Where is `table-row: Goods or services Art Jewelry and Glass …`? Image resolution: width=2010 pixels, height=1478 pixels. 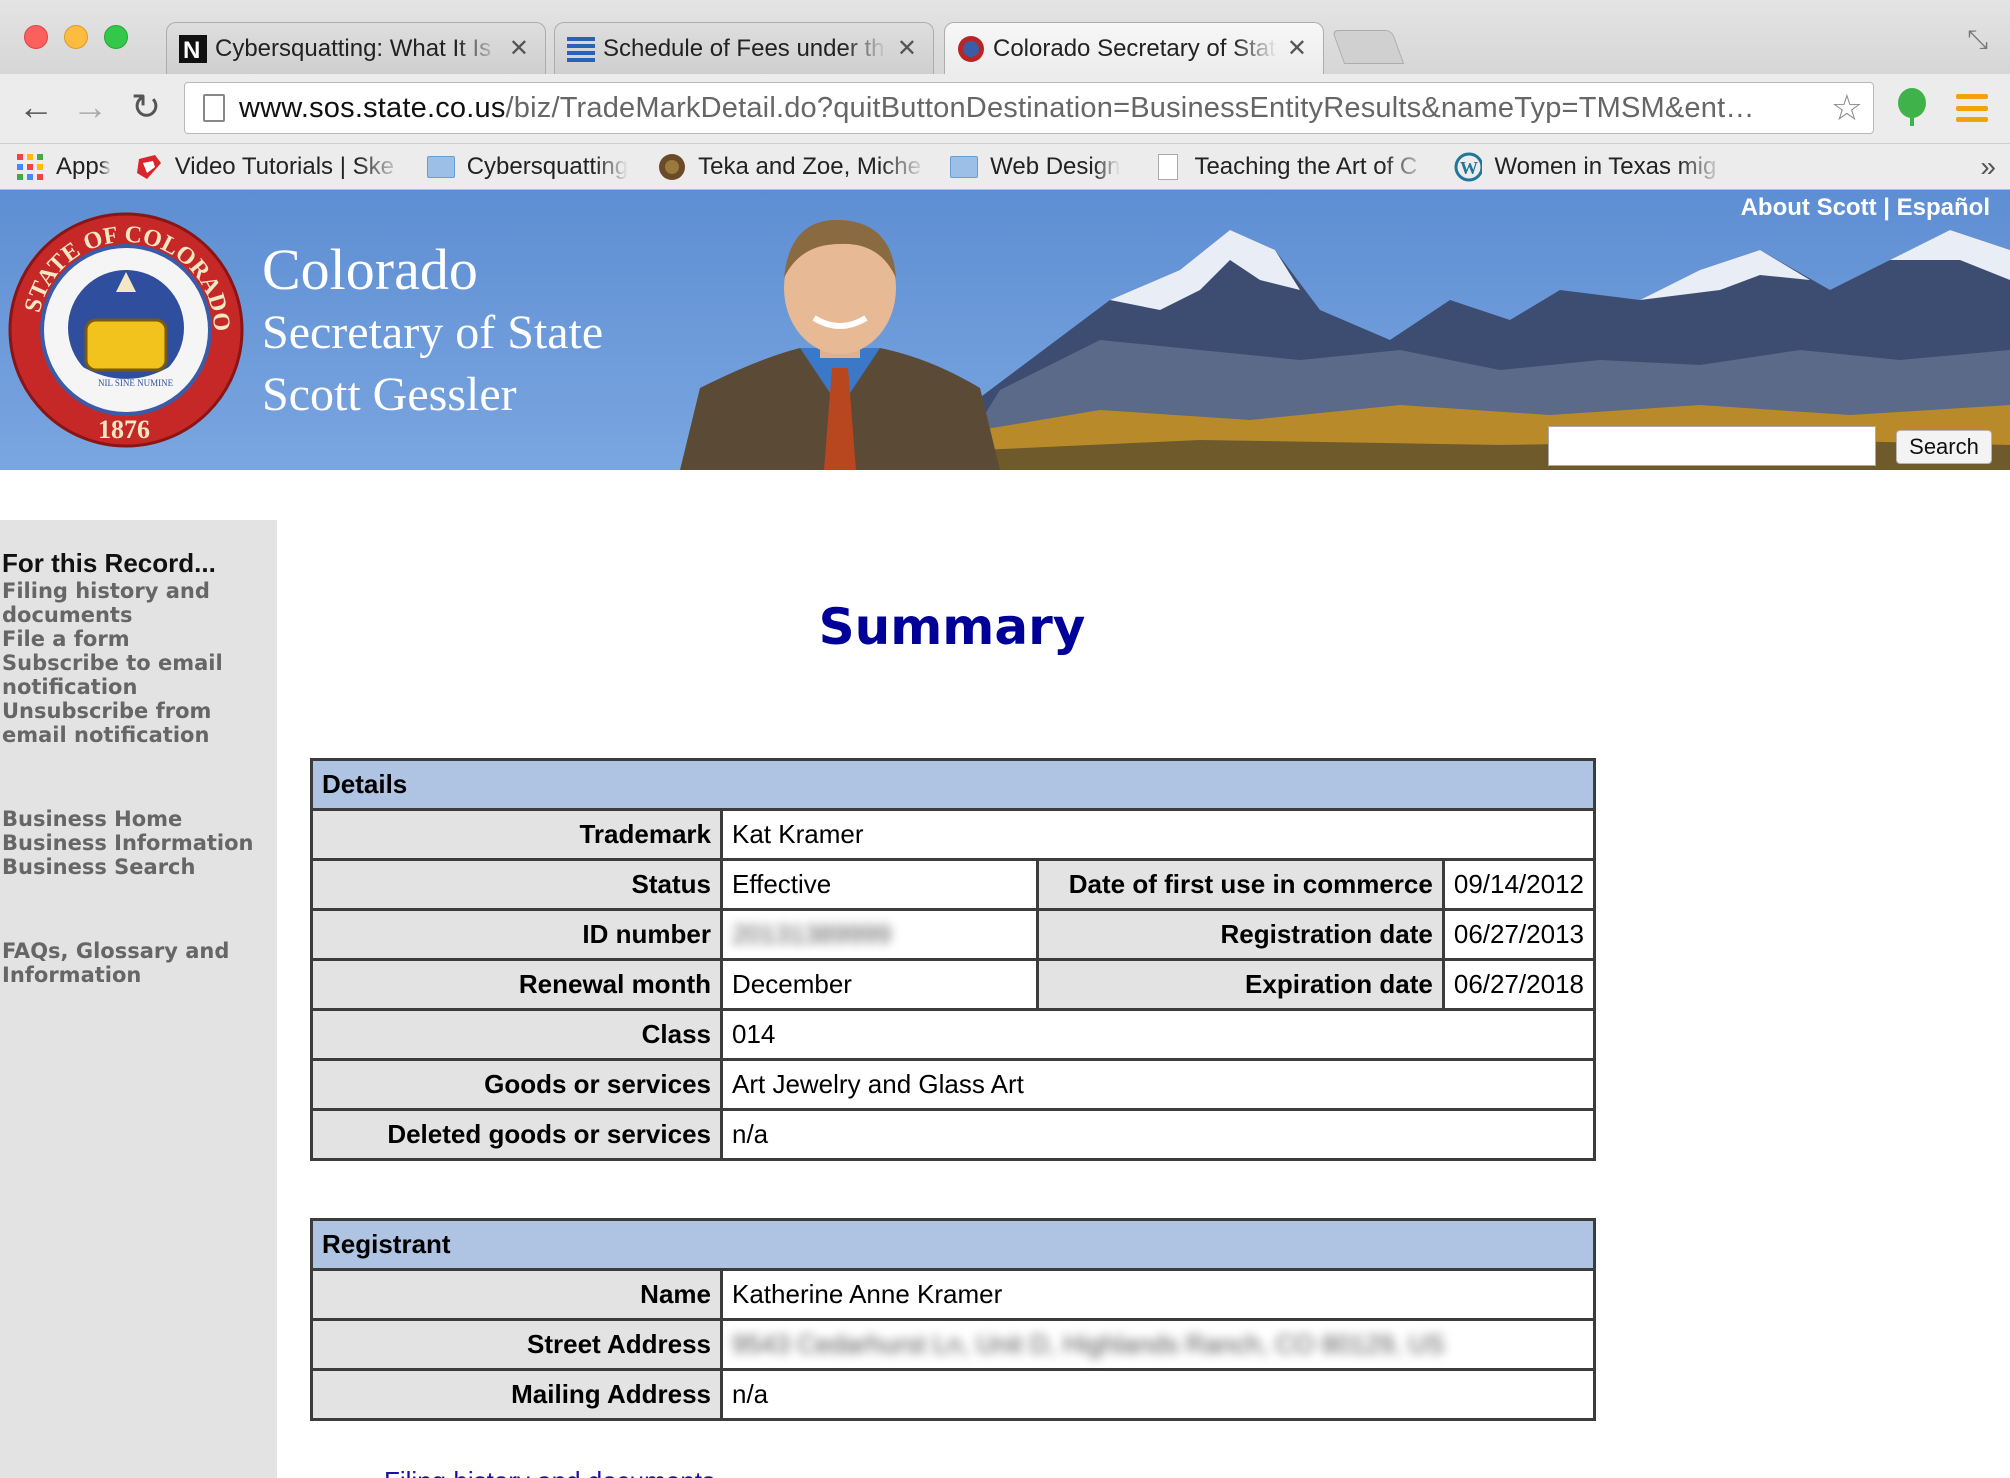 table-row: Goods or services Art Jewelry and Glass … is located at coordinates (953, 1084).